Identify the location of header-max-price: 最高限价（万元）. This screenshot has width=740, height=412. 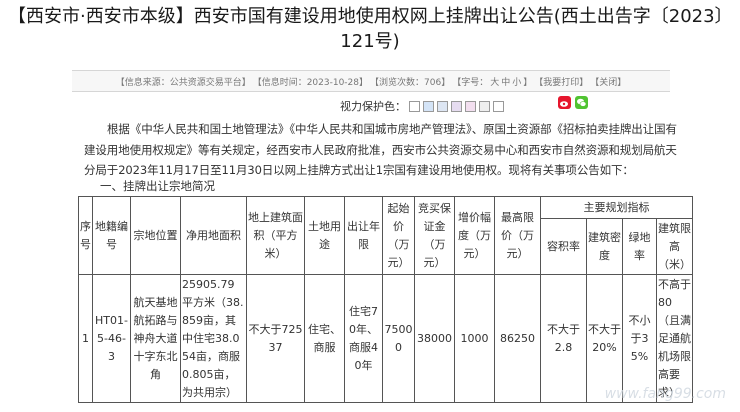
(517, 235).